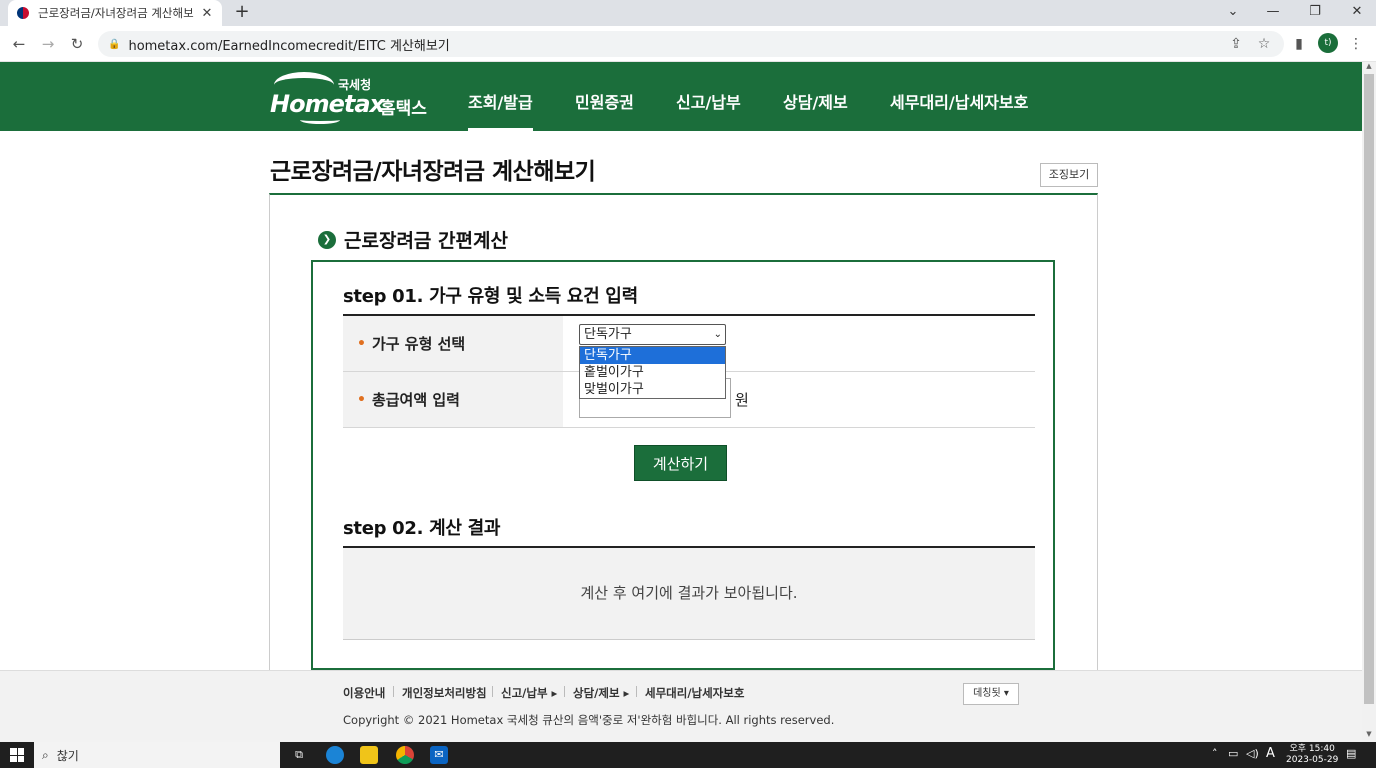 The width and height of the screenshot is (1376, 768). Describe the element at coordinates (17, 755) in the screenshot. I see `windows-start-icon` at that location.